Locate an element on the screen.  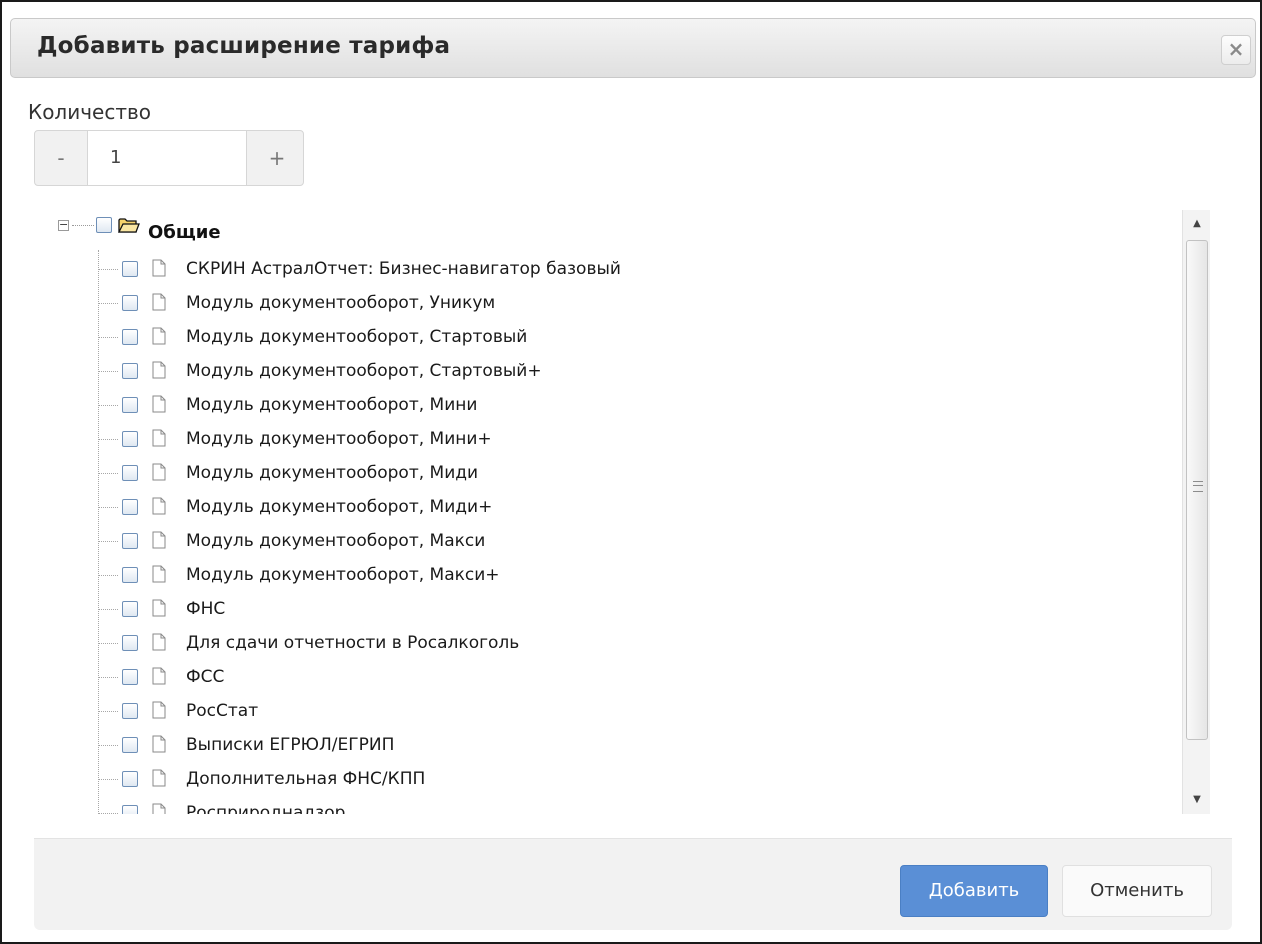
tree-scrollbar: ▲ ▼ is located at coordinates (1196, 512).